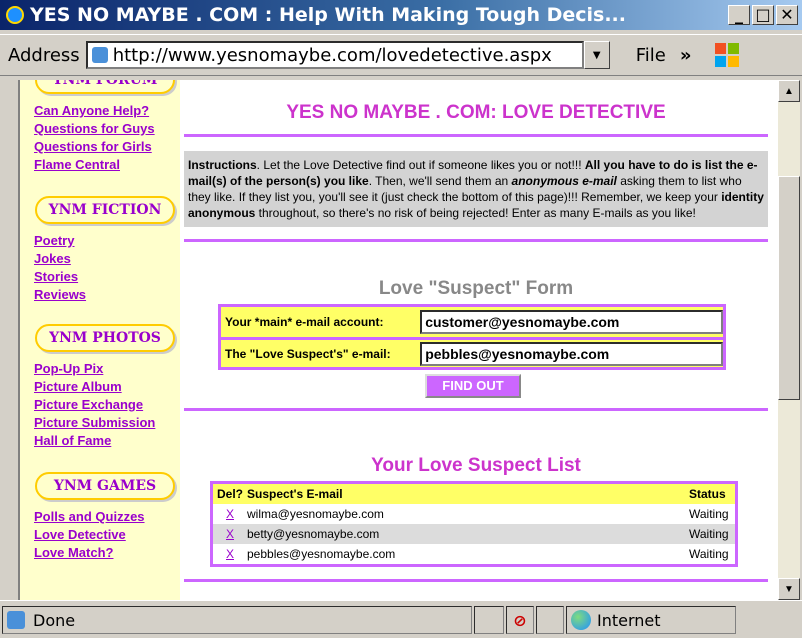  Describe the element at coordinates (520, 620) in the screenshot. I see `popup-blocked-icon: ⊘` at that location.